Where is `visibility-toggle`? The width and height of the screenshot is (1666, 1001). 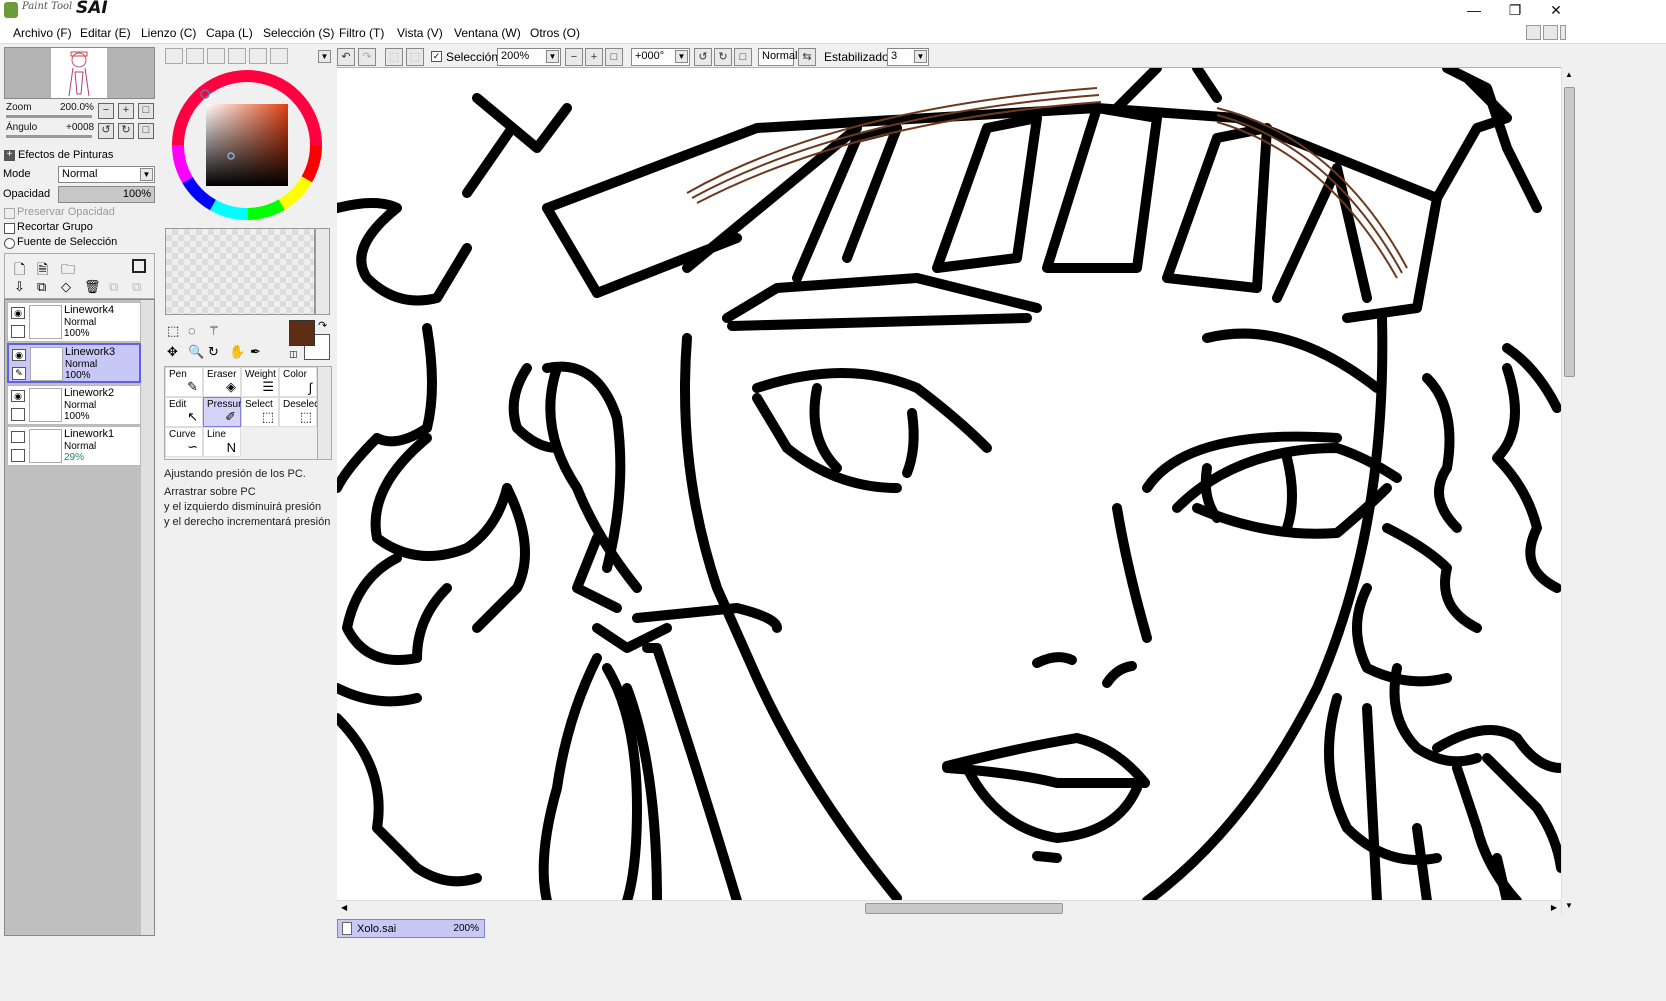 visibility-toggle is located at coordinates (18, 437).